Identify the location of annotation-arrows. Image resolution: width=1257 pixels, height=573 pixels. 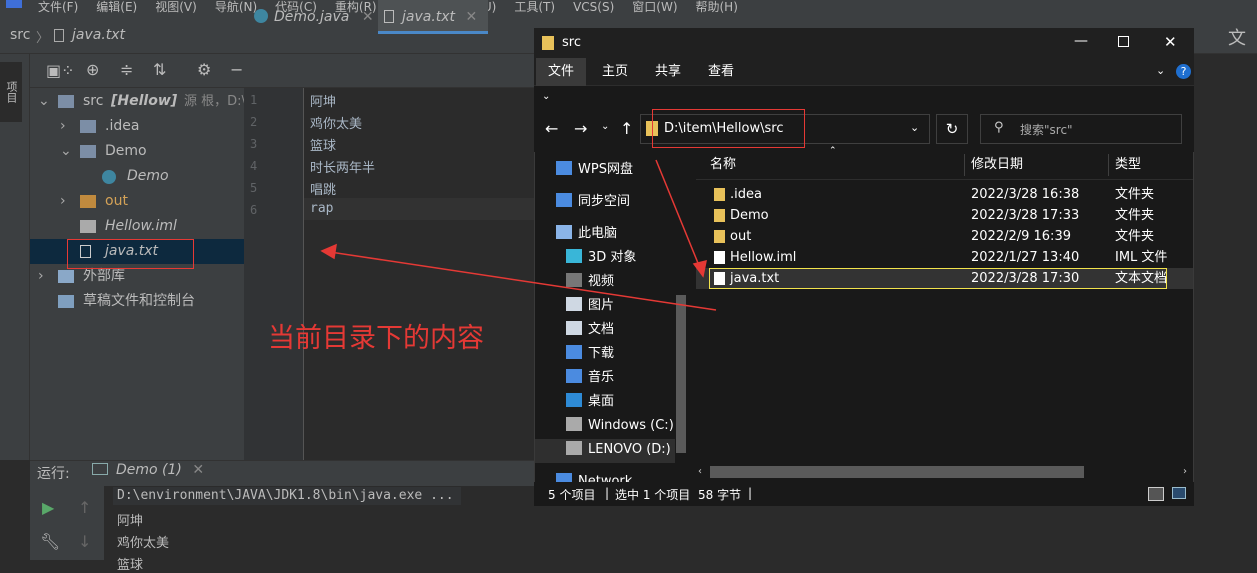
(518, 235).